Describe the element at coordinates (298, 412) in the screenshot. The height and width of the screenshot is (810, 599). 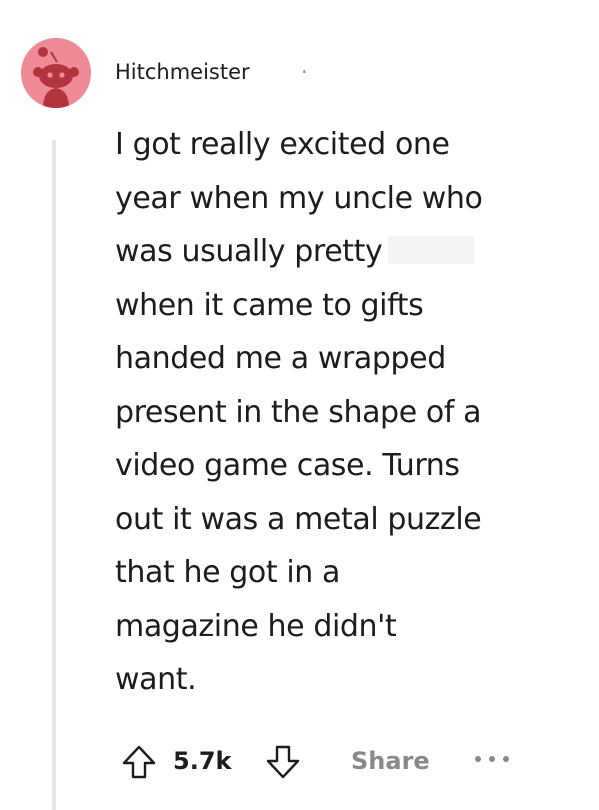
I see `comment-line: present in the shape of a` at that location.